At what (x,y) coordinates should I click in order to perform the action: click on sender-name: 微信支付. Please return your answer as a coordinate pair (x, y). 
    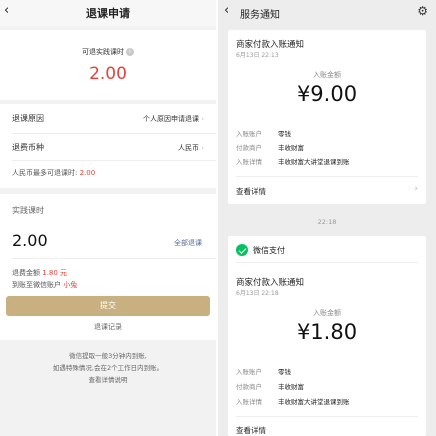
    Looking at the image, I should click on (269, 250).